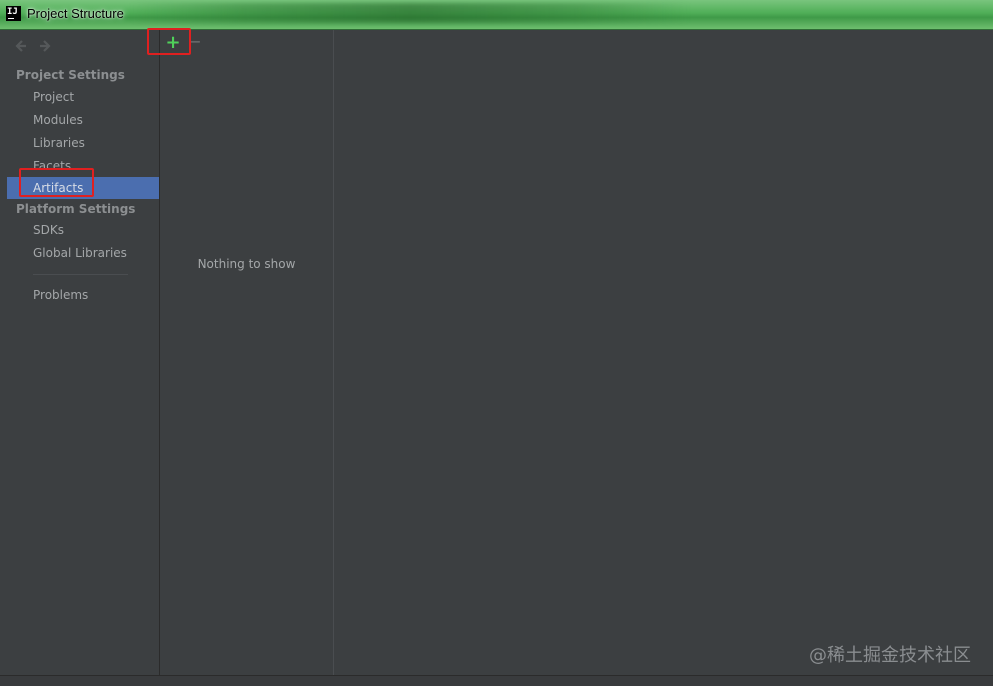 Image resolution: width=993 pixels, height=686 pixels. What do you see at coordinates (83, 253) in the screenshot?
I see `sidebar-item-global-libraries: Global Libraries` at bounding box center [83, 253].